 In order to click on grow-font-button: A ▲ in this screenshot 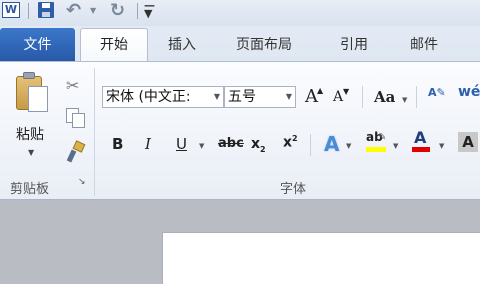, I will do `click(314, 96)`.